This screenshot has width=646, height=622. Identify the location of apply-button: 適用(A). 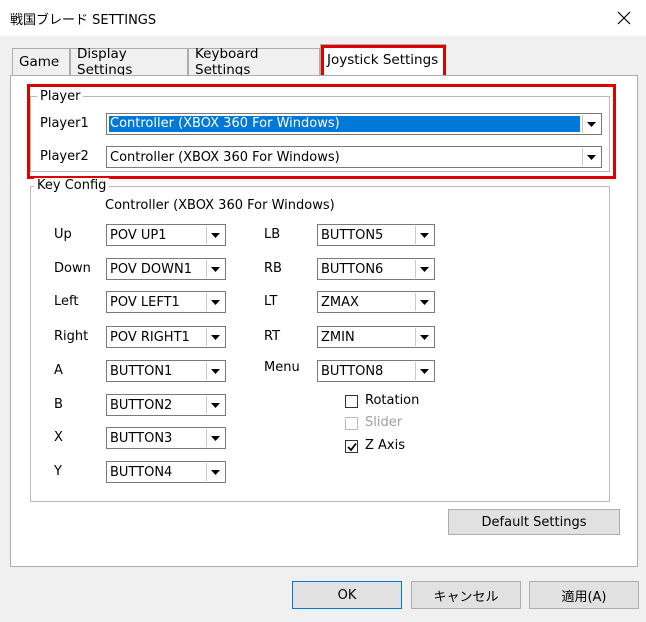
(584, 595).